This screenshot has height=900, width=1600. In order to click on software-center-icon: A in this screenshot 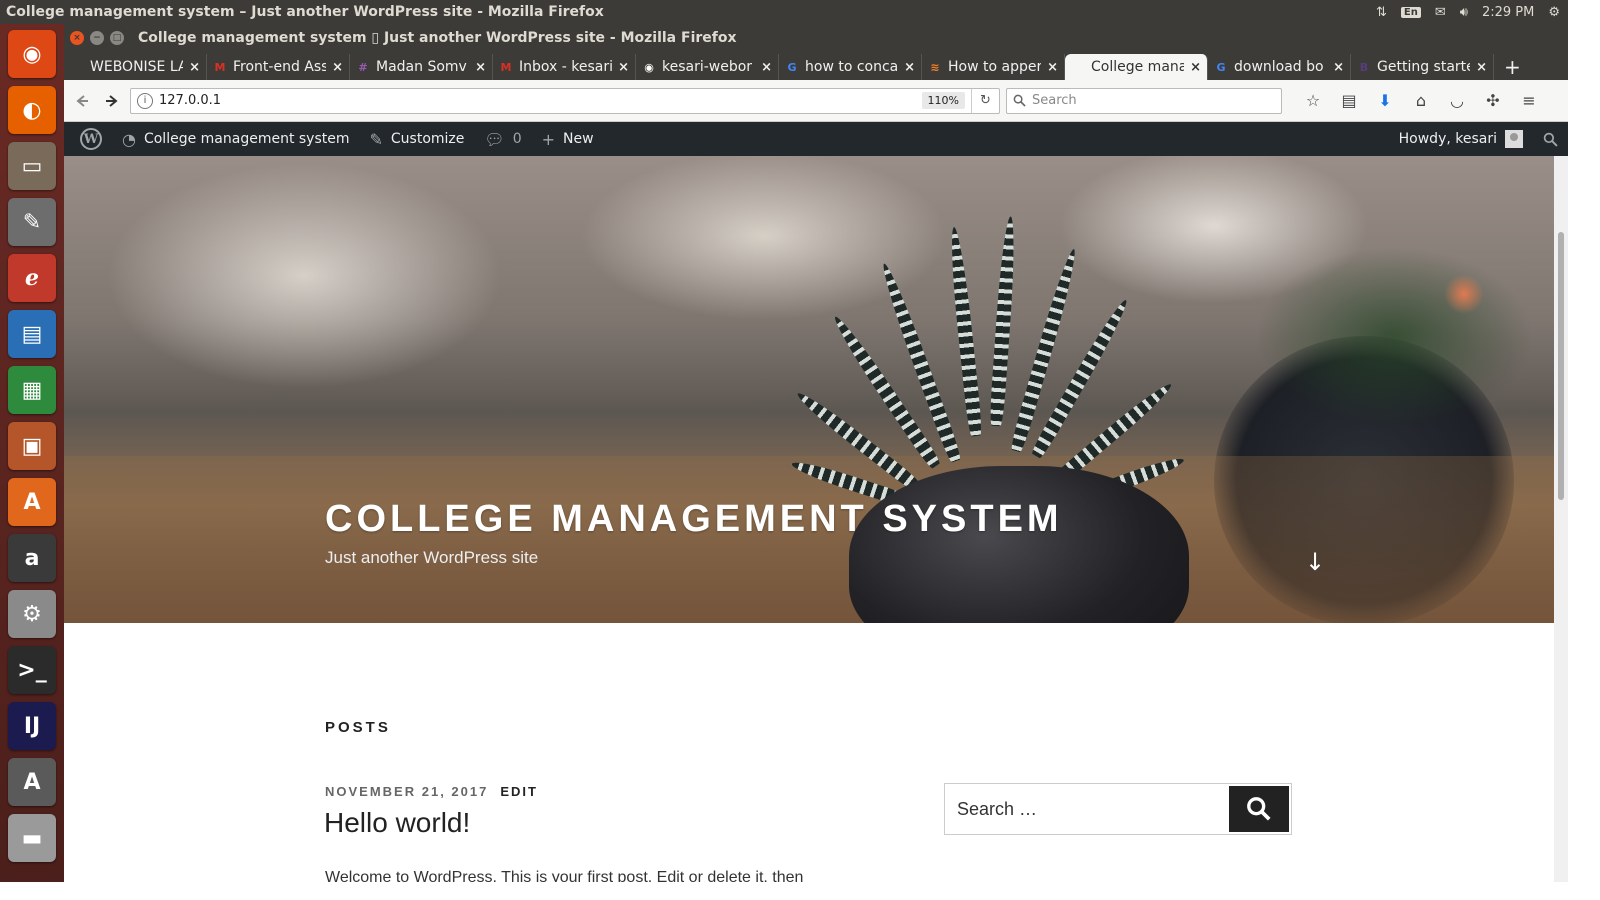, I will do `click(32, 502)`.